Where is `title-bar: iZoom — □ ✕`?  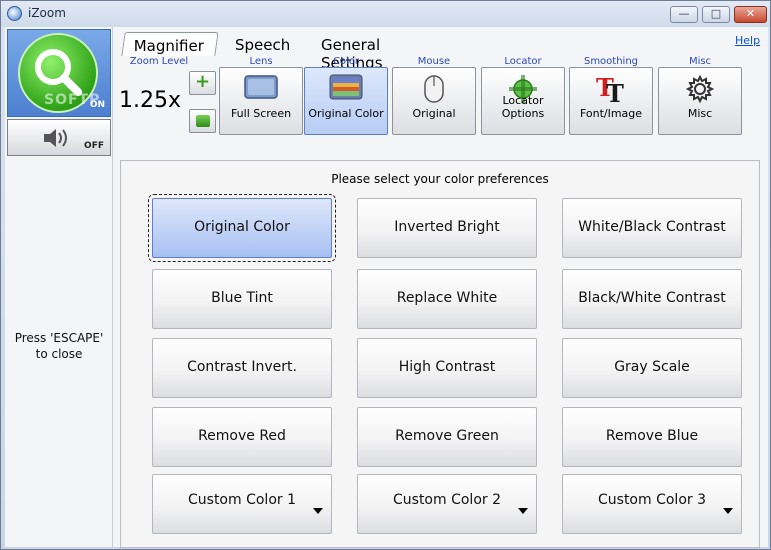
title-bar: iZoom — □ ✕ is located at coordinates (385, 14).